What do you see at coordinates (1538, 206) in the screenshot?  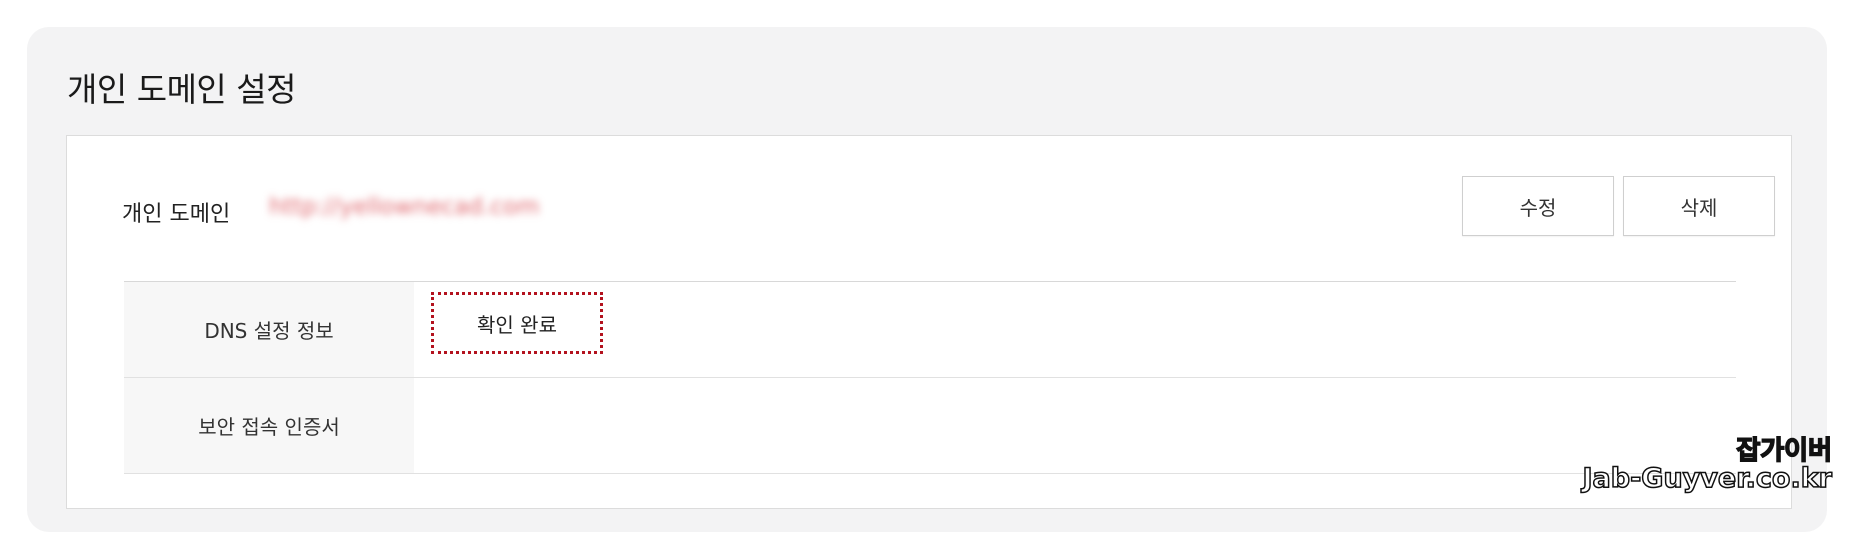 I see `edit-button: 수정` at bounding box center [1538, 206].